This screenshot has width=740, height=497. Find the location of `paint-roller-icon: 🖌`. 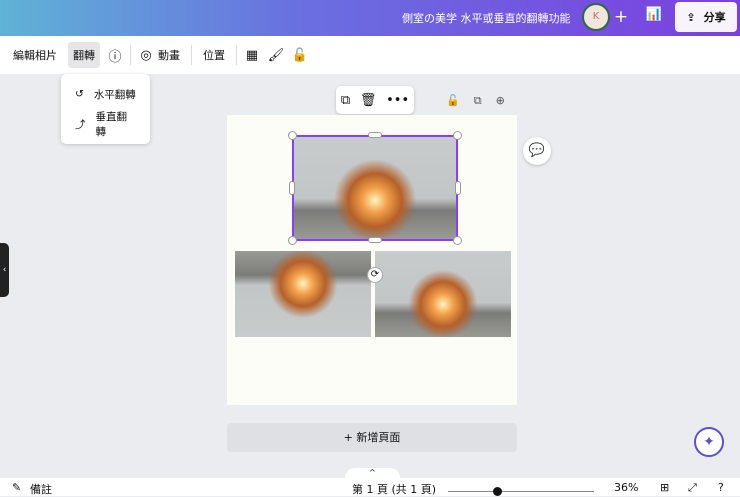

paint-roller-icon: 🖌 is located at coordinates (276, 55).